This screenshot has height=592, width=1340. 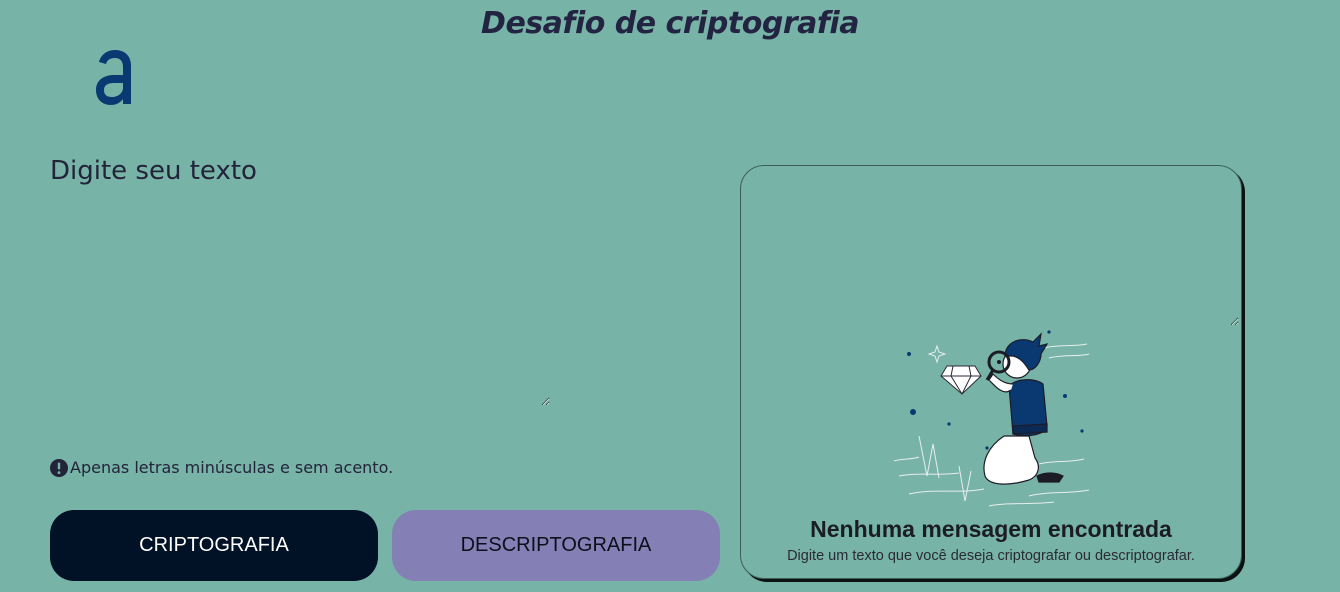 I want to click on detective-illustration, so click(x=991, y=418).